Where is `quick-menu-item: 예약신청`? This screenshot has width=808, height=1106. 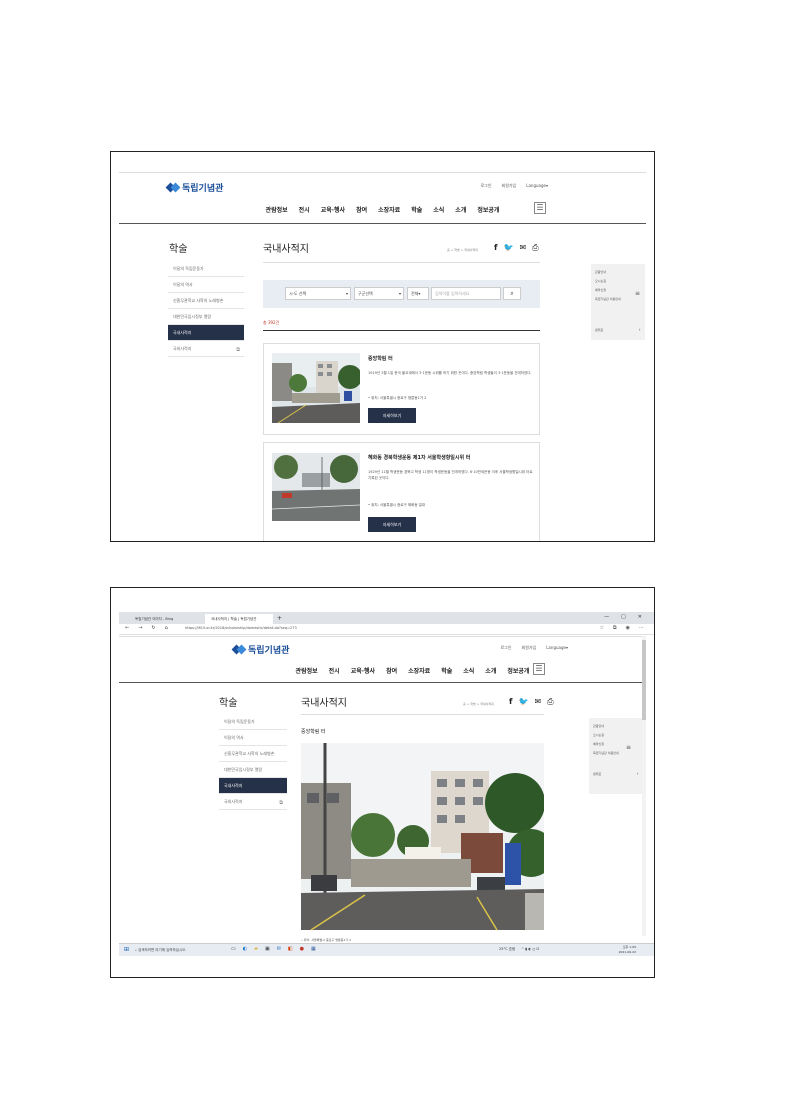 quick-menu-item: 예약신청 is located at coordinates (616, 744).